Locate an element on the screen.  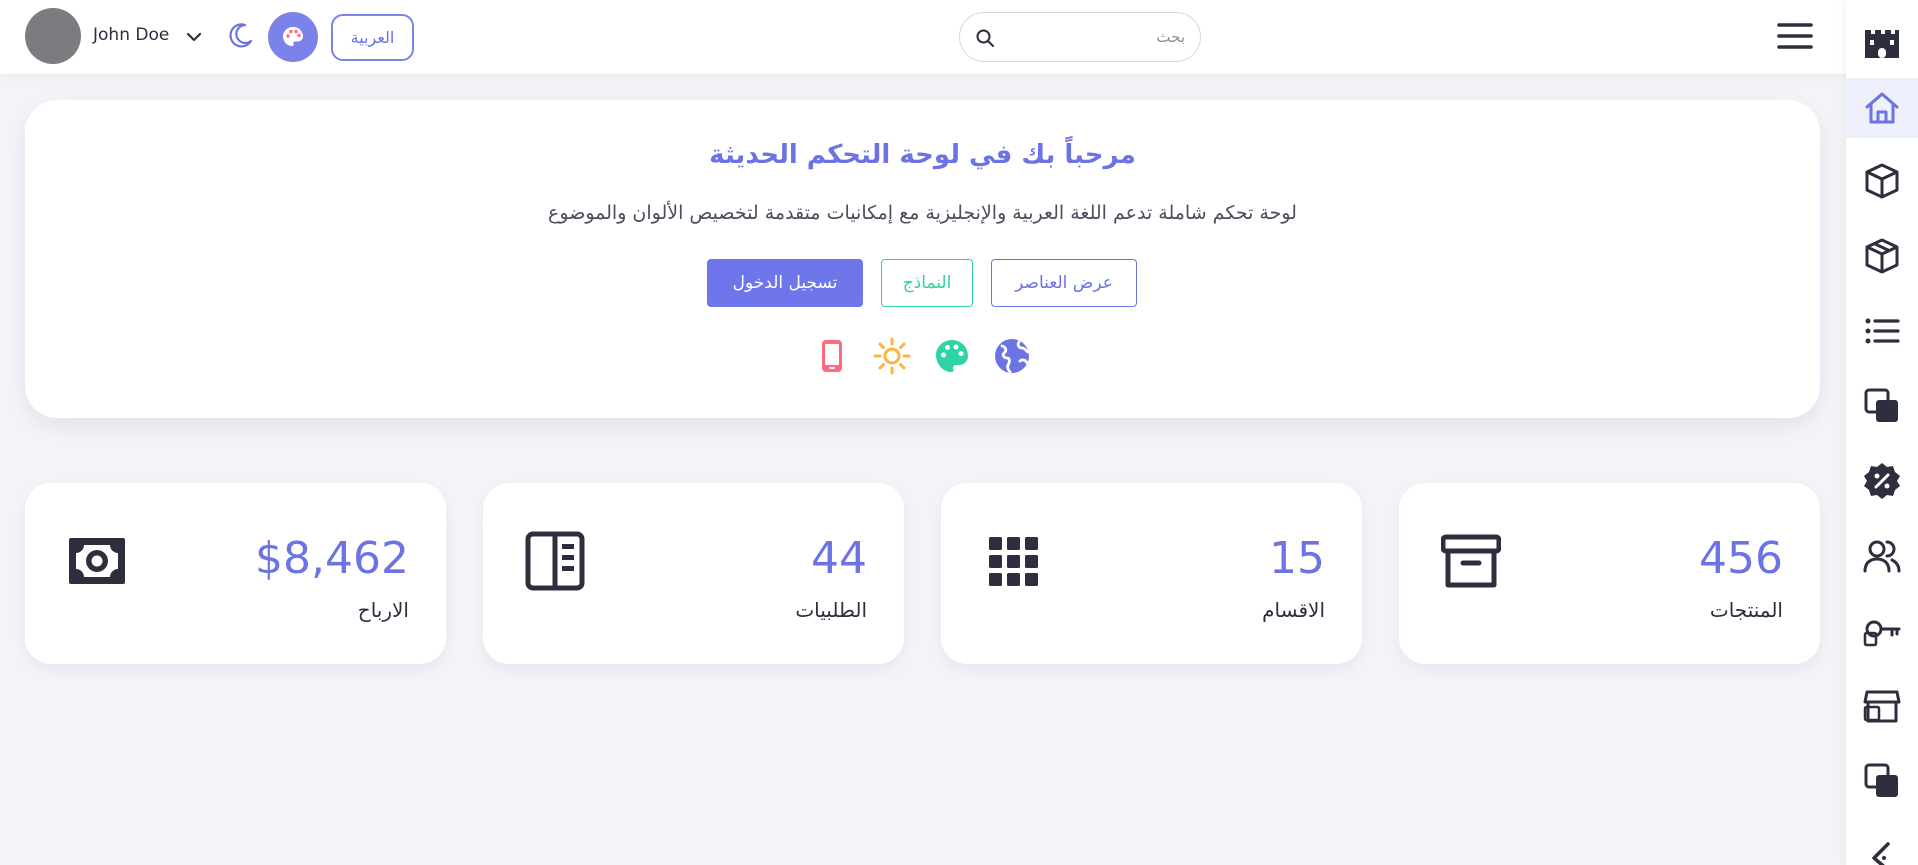
boxes-icon is located at coordinates (1882, 256).